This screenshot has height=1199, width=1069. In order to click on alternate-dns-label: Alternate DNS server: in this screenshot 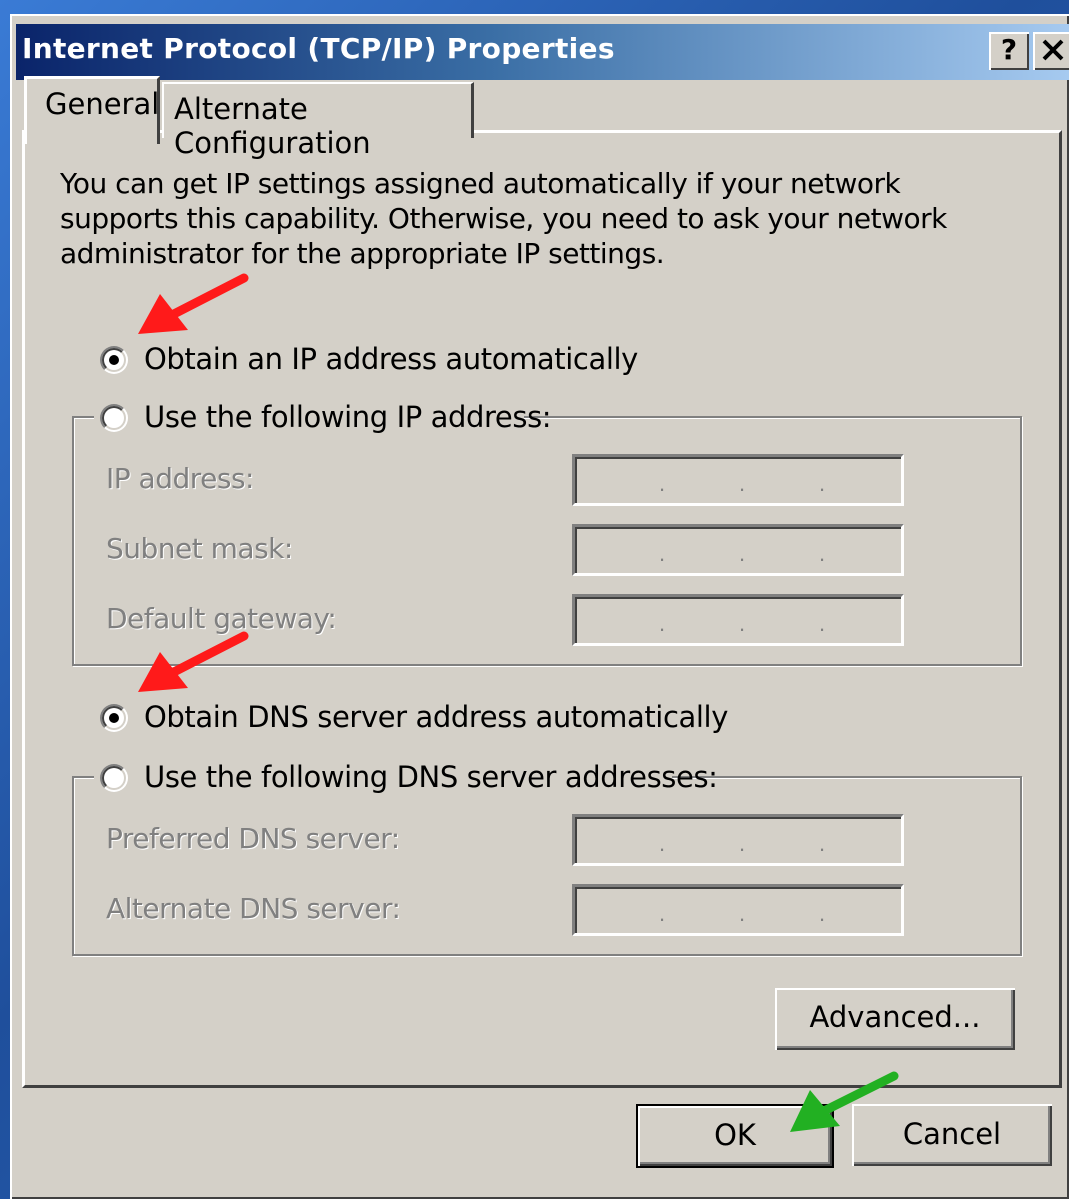, I will do `click(253, 908)`.